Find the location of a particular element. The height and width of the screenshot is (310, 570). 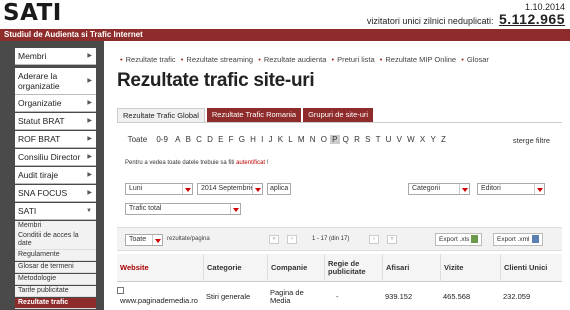

sidebar-item-membri: Membri ▶ is located at coordinates (55, 56).